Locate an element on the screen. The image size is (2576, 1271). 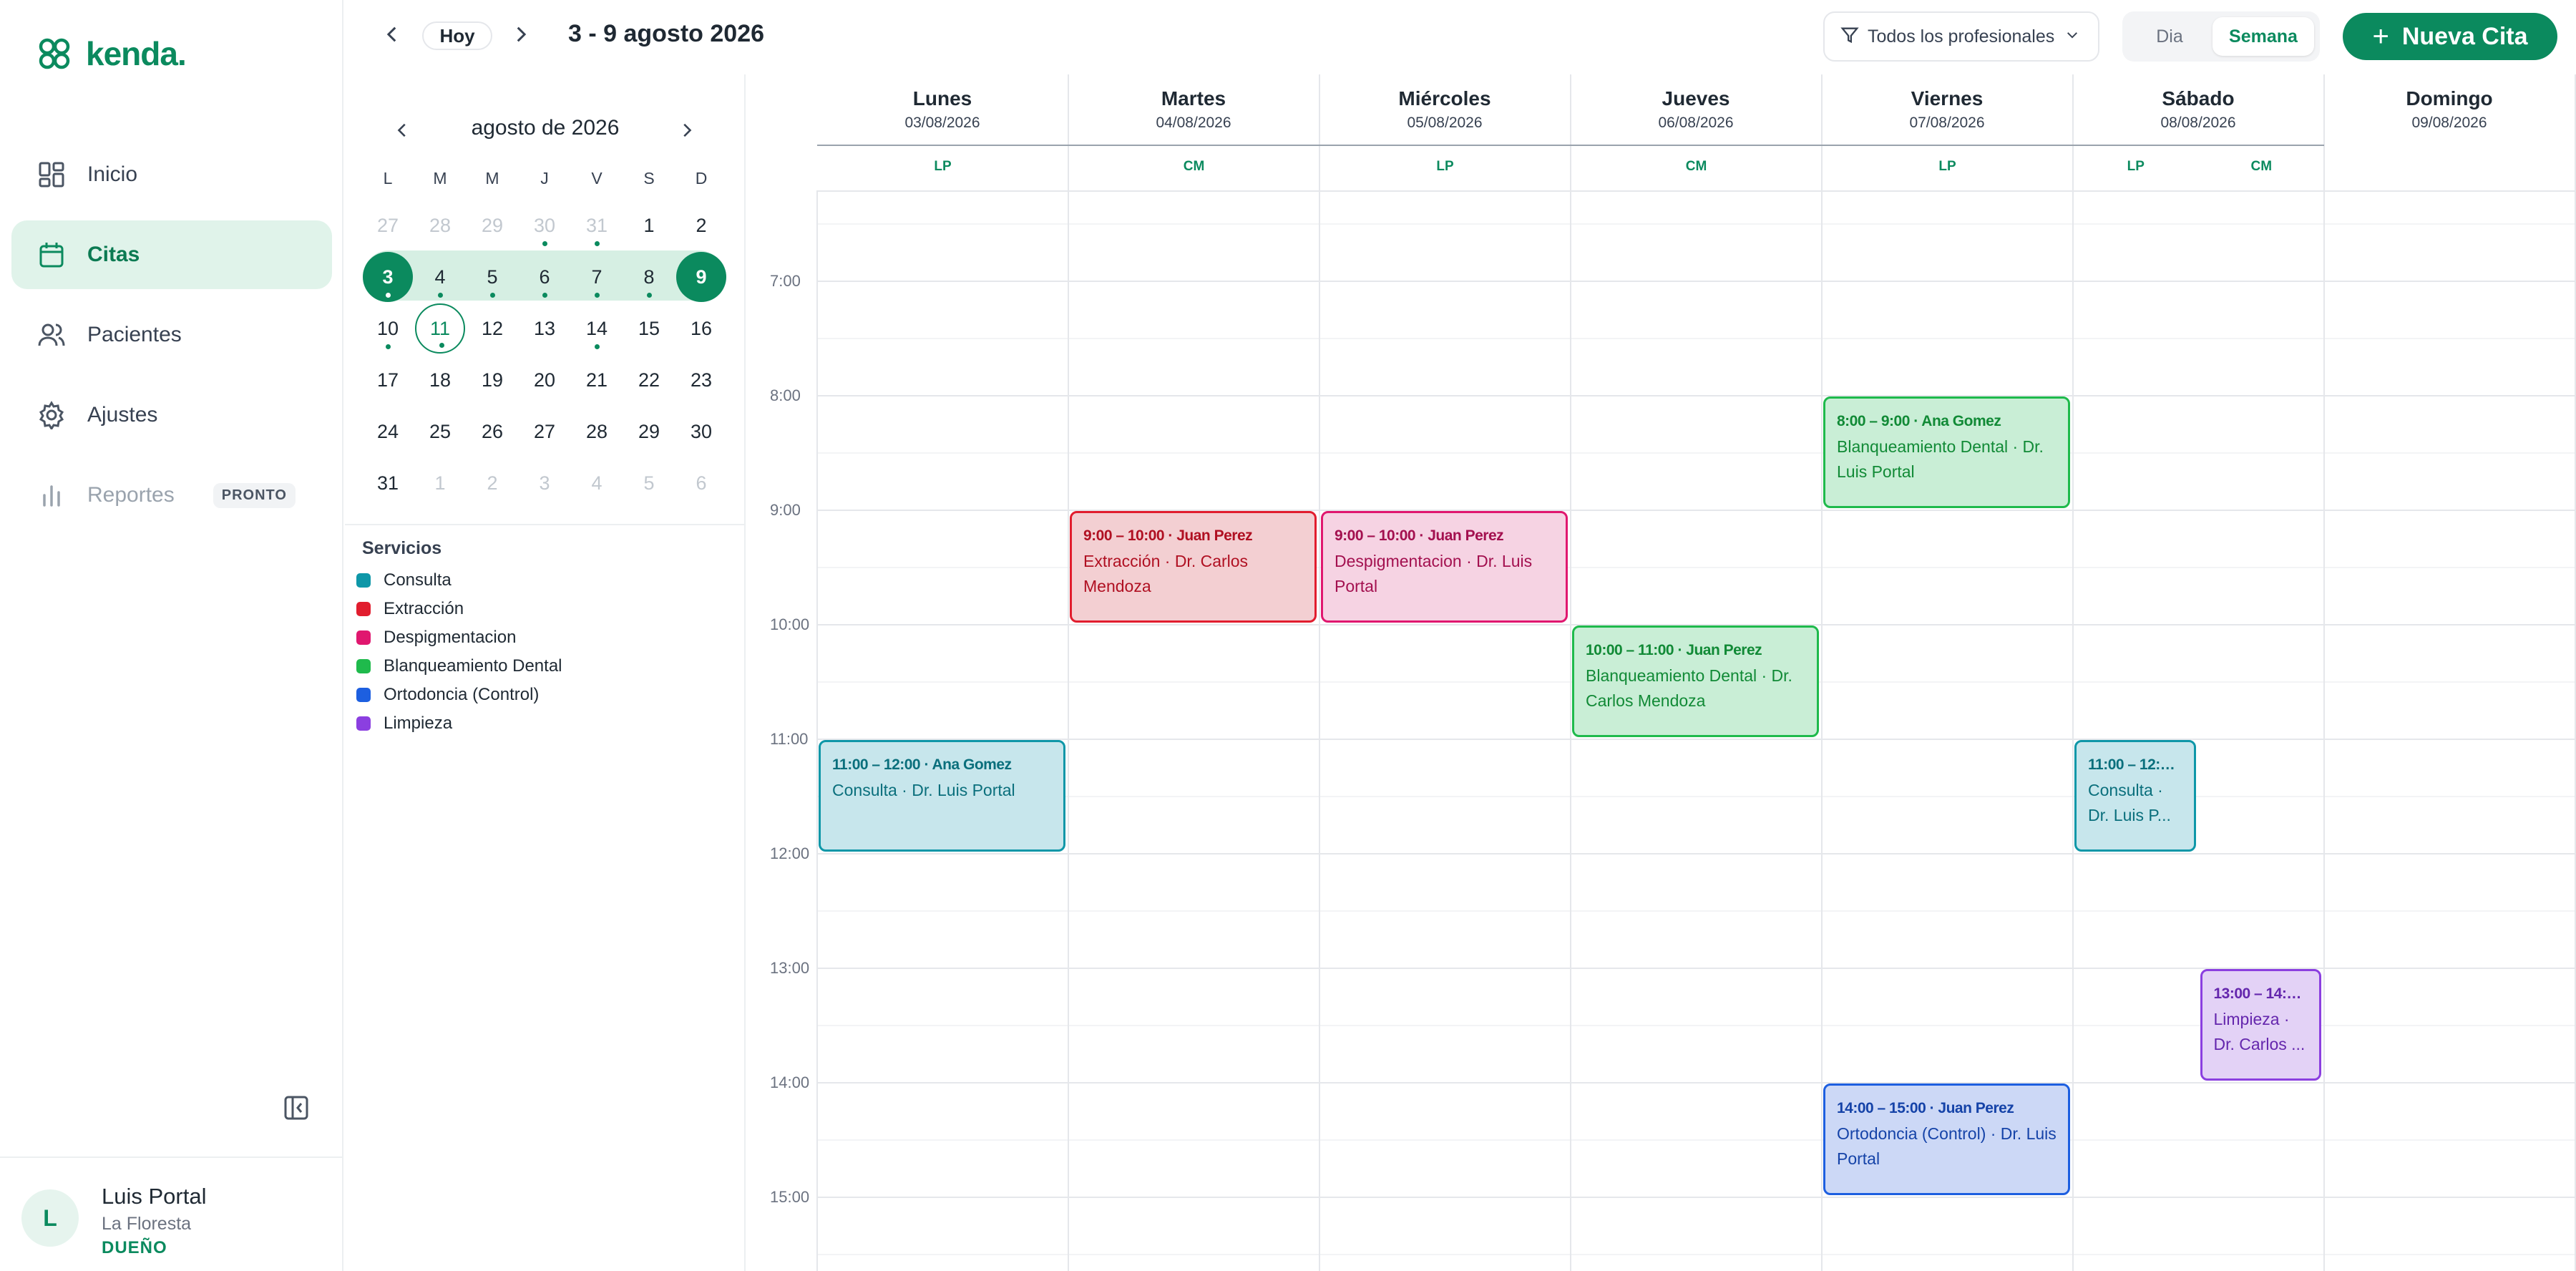
next-month-button is located at coordinates (687, 131).